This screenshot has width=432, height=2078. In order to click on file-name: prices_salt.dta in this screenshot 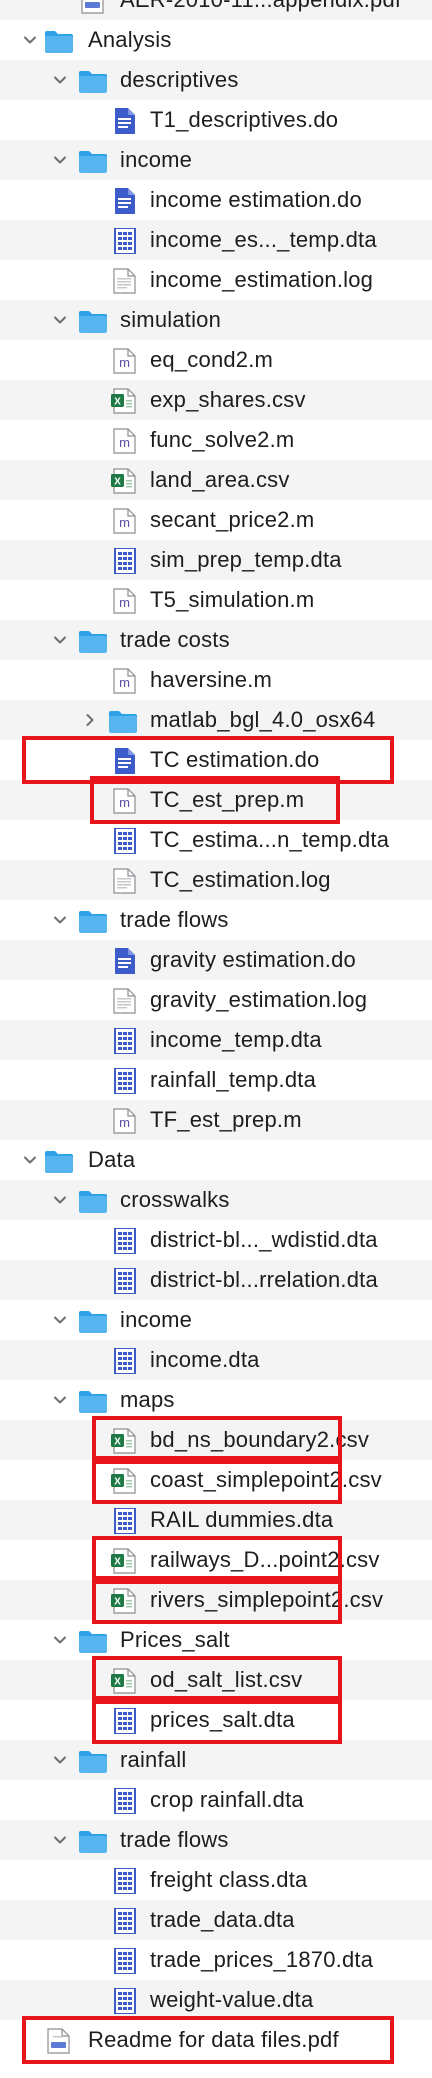, I will do `click(222, 1719)`.